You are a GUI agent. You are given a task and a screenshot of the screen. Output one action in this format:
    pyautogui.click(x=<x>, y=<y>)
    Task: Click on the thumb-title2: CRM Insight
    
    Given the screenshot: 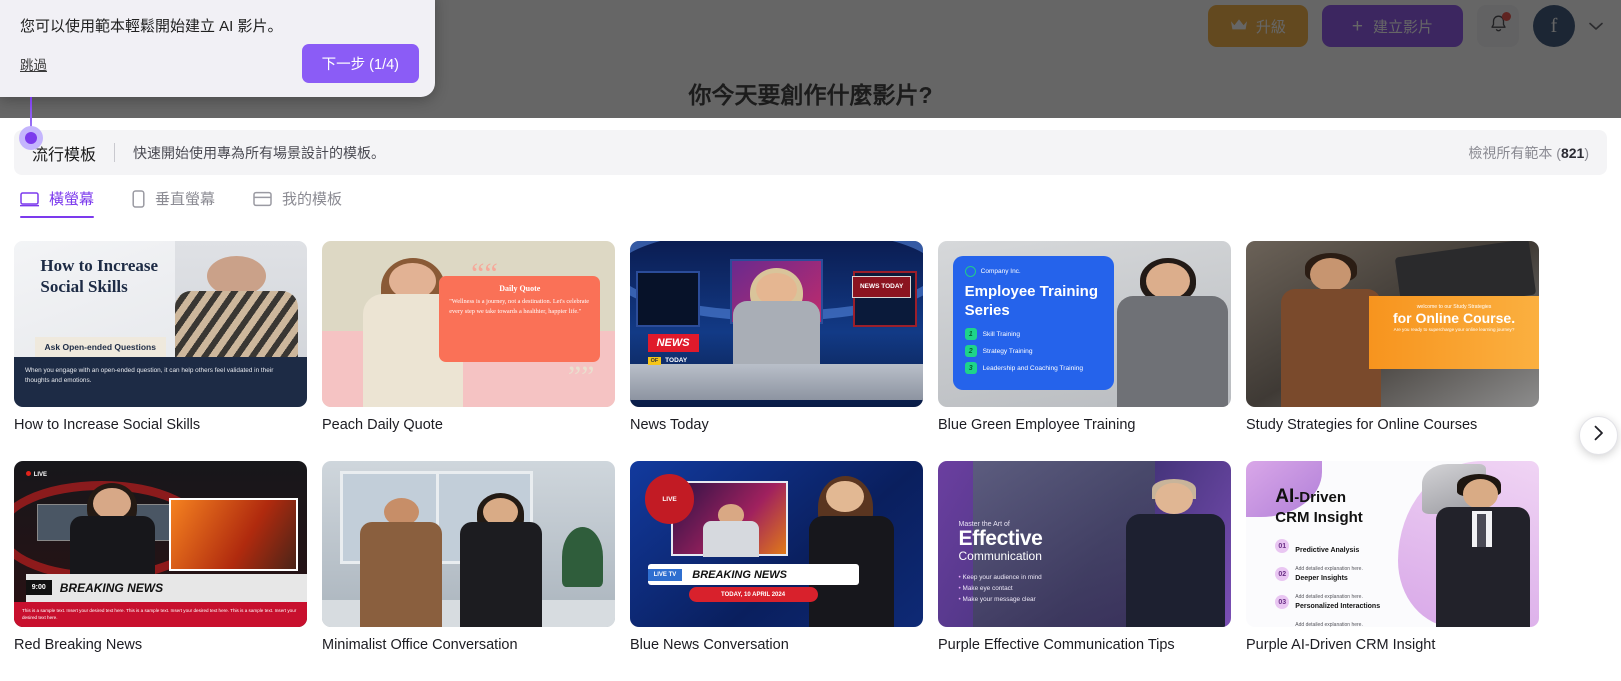 What is the action you would take?
    pyautogui.click(x=1319, y=517)
    